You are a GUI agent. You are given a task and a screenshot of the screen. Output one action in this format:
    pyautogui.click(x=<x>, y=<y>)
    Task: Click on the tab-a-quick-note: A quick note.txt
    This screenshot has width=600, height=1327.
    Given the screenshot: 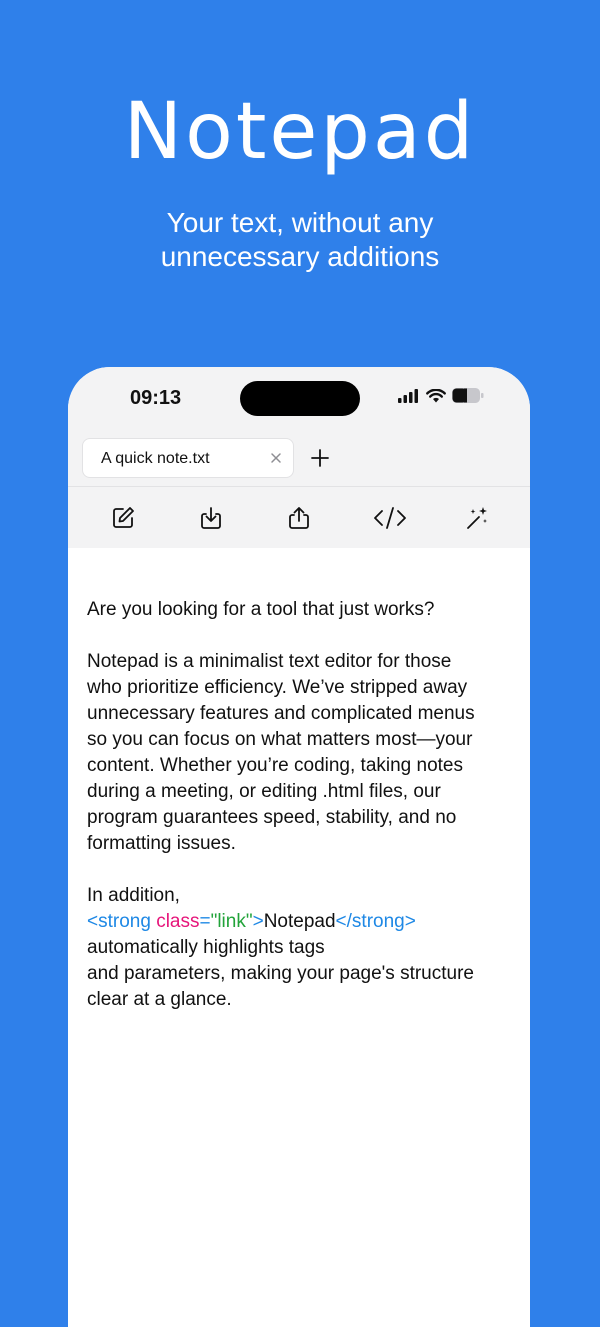 What is the action you would take?
    pyautogui.click(x=188, y=458)
    